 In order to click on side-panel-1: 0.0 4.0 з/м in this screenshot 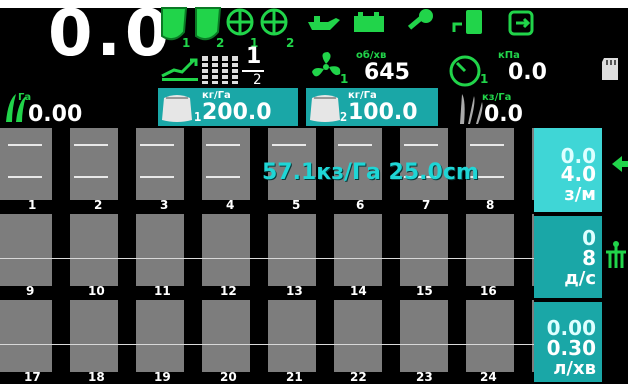, I will do `click(568, 170)`.